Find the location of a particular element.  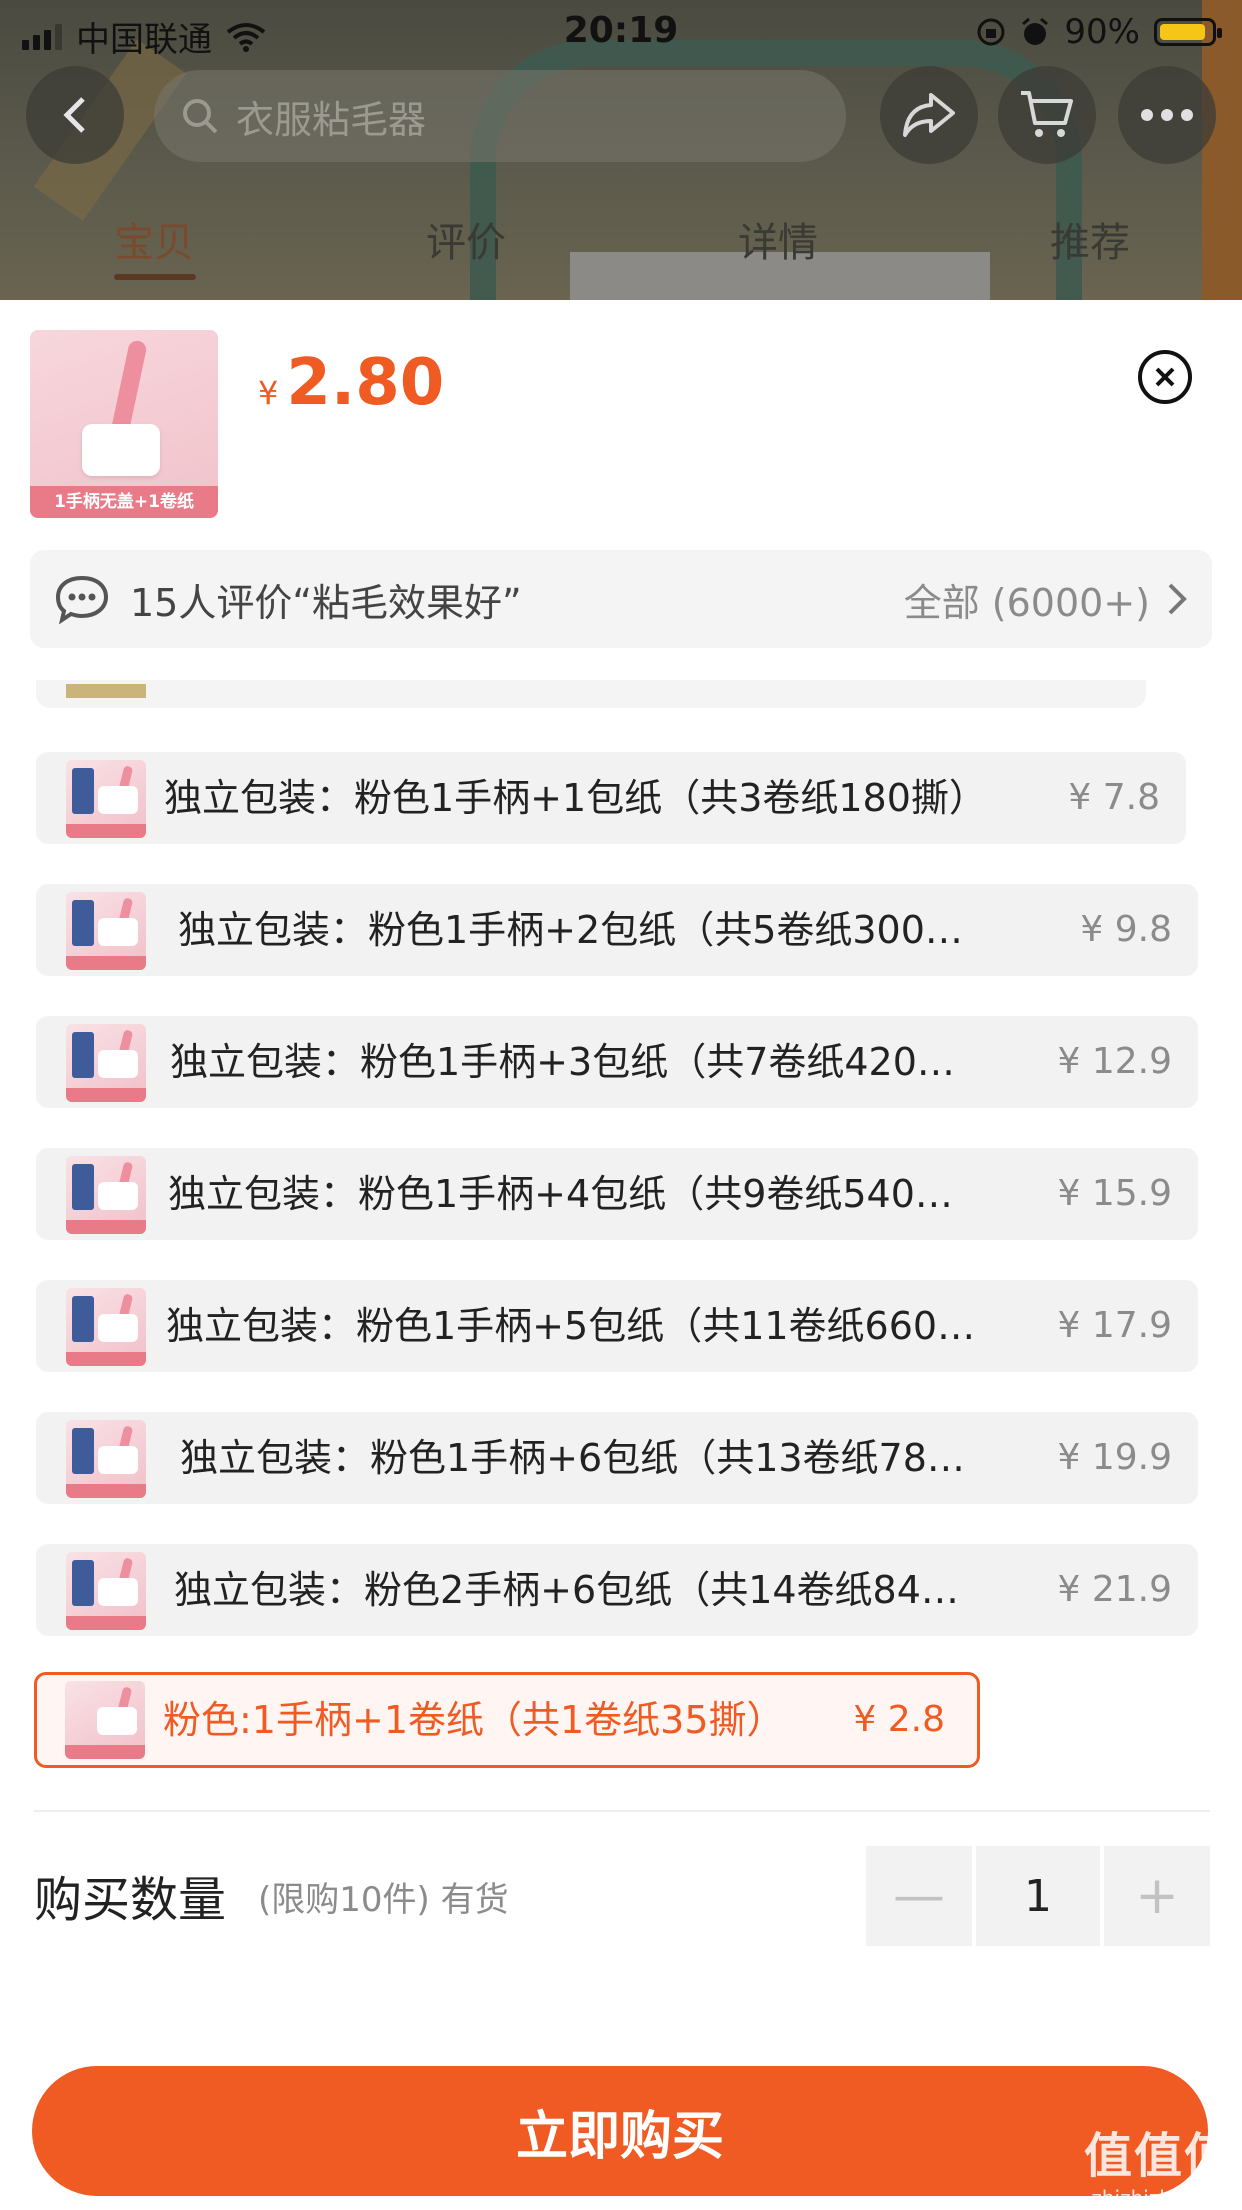

sku-option: 独立包装：粉色1手柄+6包纸（共13卷纸78… ¥ 19.9 is located at coordinates (617, 1458).